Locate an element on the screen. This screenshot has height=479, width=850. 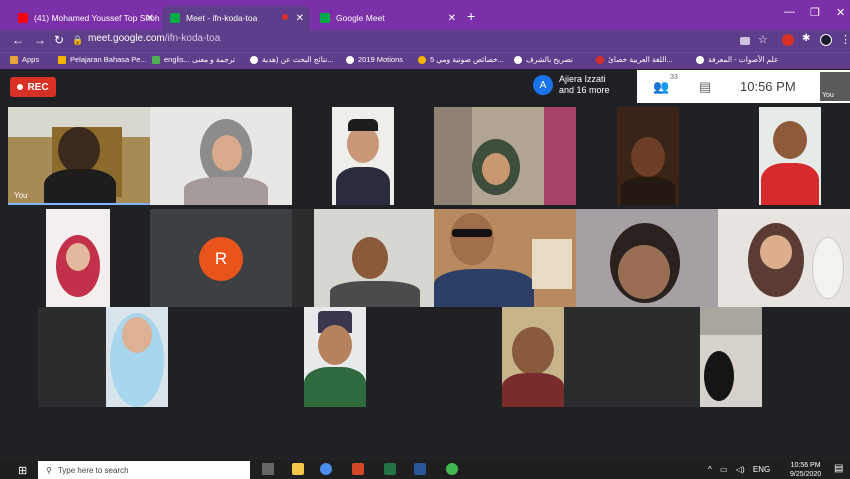
taskbar-clock: 10:56 PM 9/25/2020 is located at coordinates (805, 470).